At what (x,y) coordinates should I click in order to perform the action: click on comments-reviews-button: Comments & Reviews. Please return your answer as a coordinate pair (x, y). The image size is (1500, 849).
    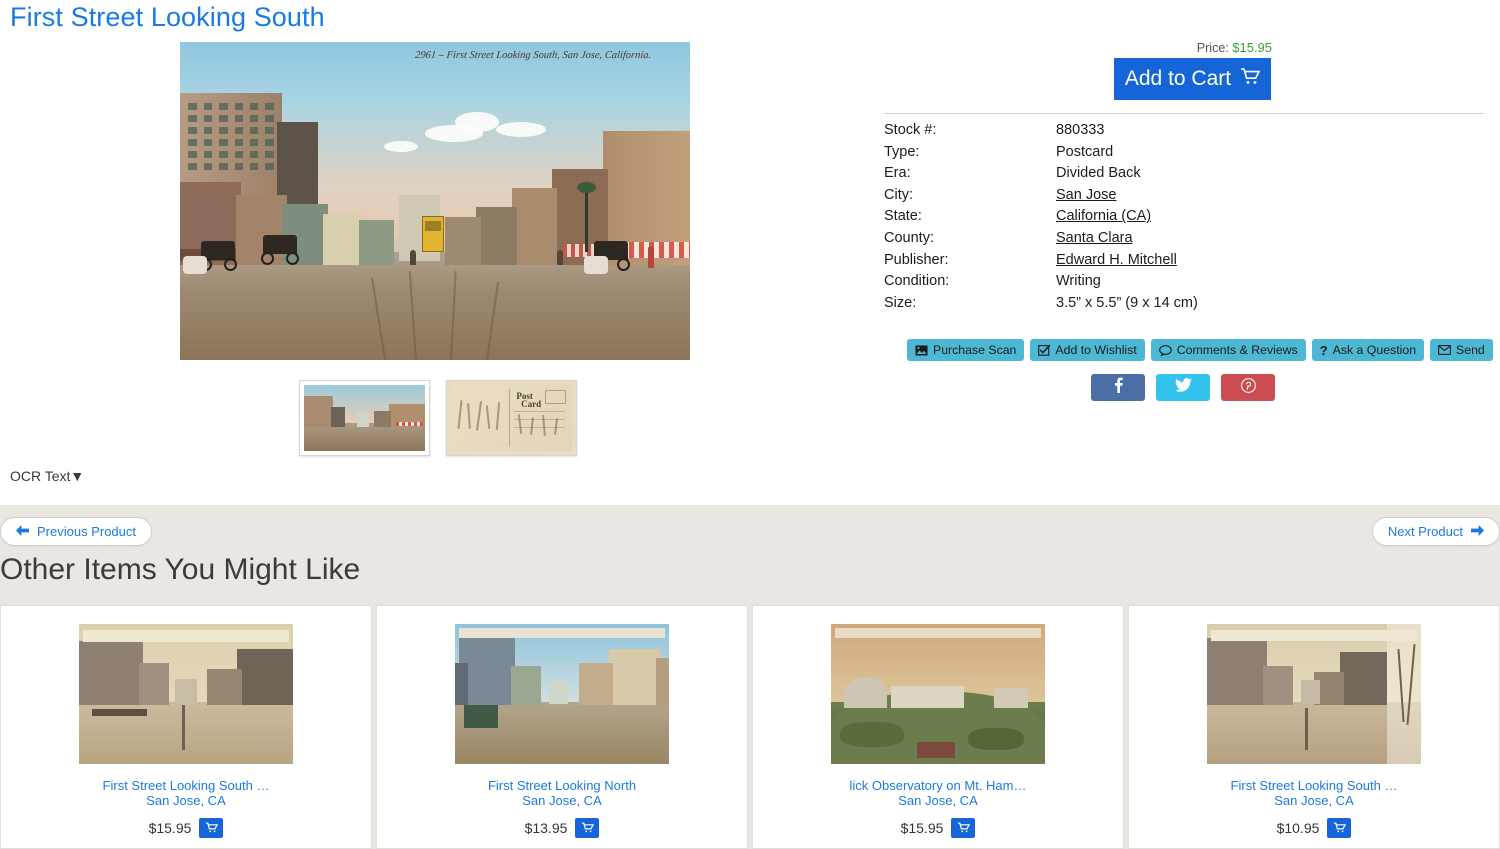
    Looking at the image, I should click on (1228, 350).